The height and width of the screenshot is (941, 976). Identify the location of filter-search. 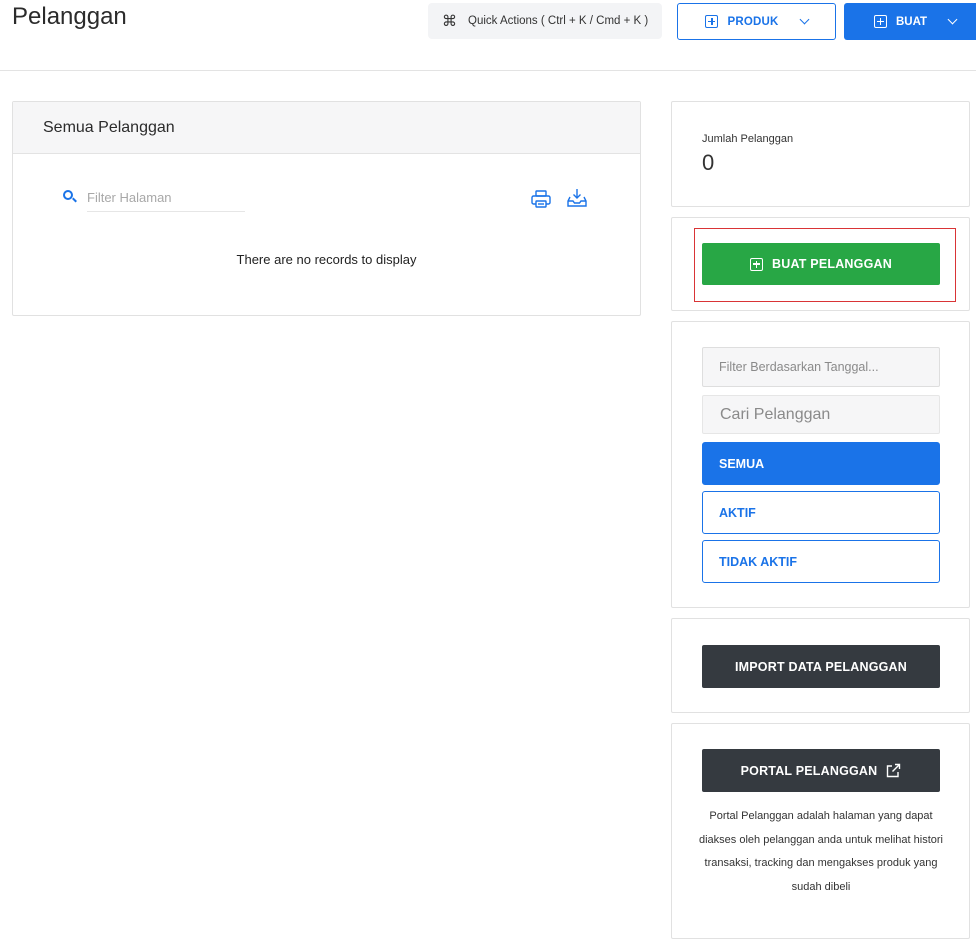
(154, 199).